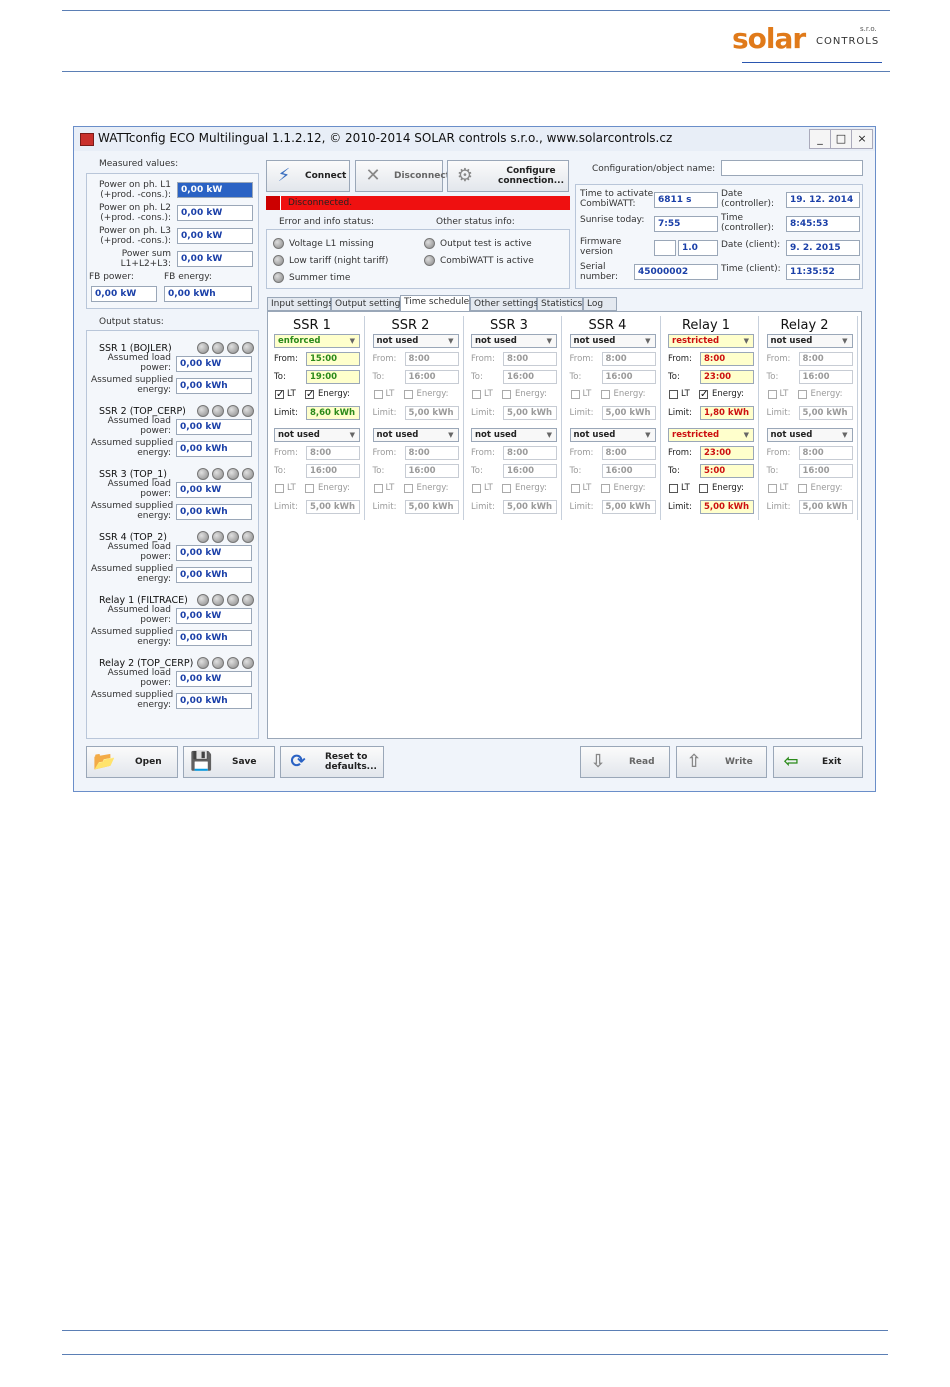 This screenshot has height=1387, width=950. What do you see at coordinates (676, 272) in the screenshot?
I see `serial-field: 45000002` at bounding box center [676, 272].